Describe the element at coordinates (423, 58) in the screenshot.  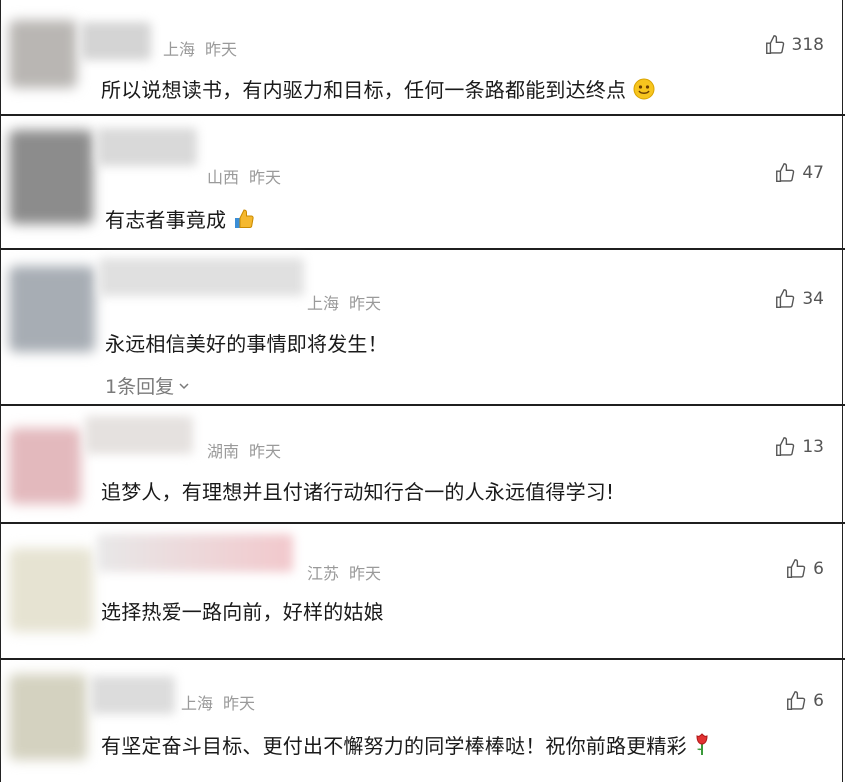
I see `comment-item: 上海 昨天 318 所以说想读书，有内驱力和目标，任何一条路都能到达终点` at that location.